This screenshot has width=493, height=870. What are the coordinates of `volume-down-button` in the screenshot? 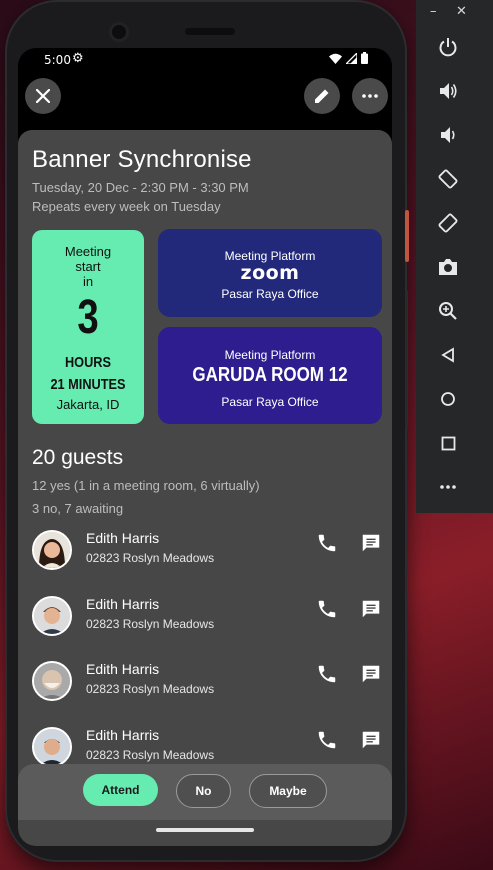 It's located at (448, 135).